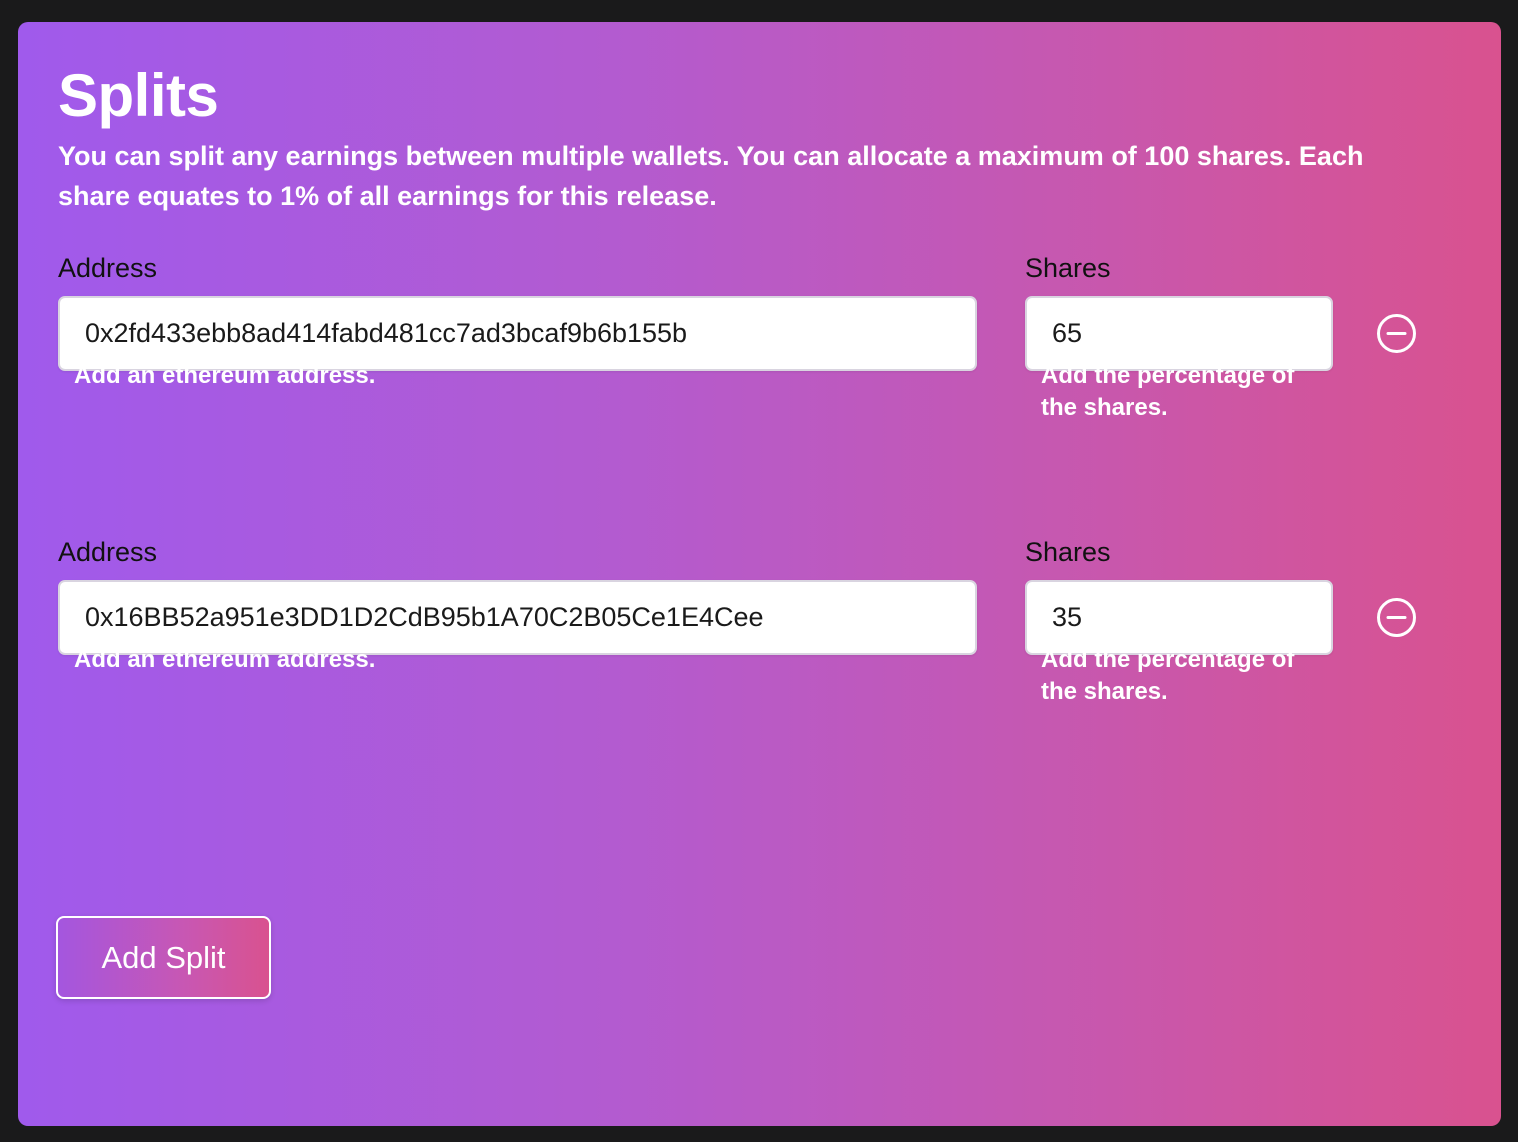 The image size is (1518, 1142). Describe the element at coordinates (163, 957) in the screenshot. I see `add-split-button: Add Split` at that location.